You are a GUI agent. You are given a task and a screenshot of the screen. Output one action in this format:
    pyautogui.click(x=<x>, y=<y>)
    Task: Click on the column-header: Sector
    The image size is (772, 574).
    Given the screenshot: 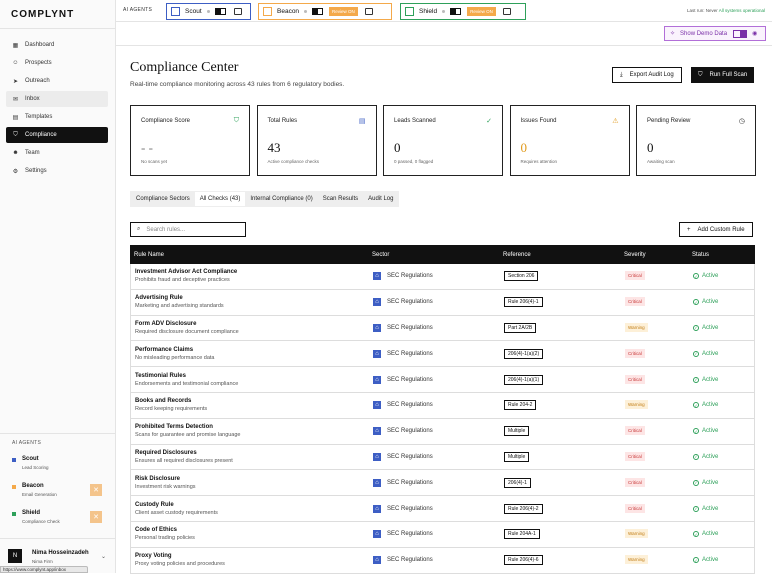 What is the action you would take?
    pyautogui.click(x=437, y=255)
    